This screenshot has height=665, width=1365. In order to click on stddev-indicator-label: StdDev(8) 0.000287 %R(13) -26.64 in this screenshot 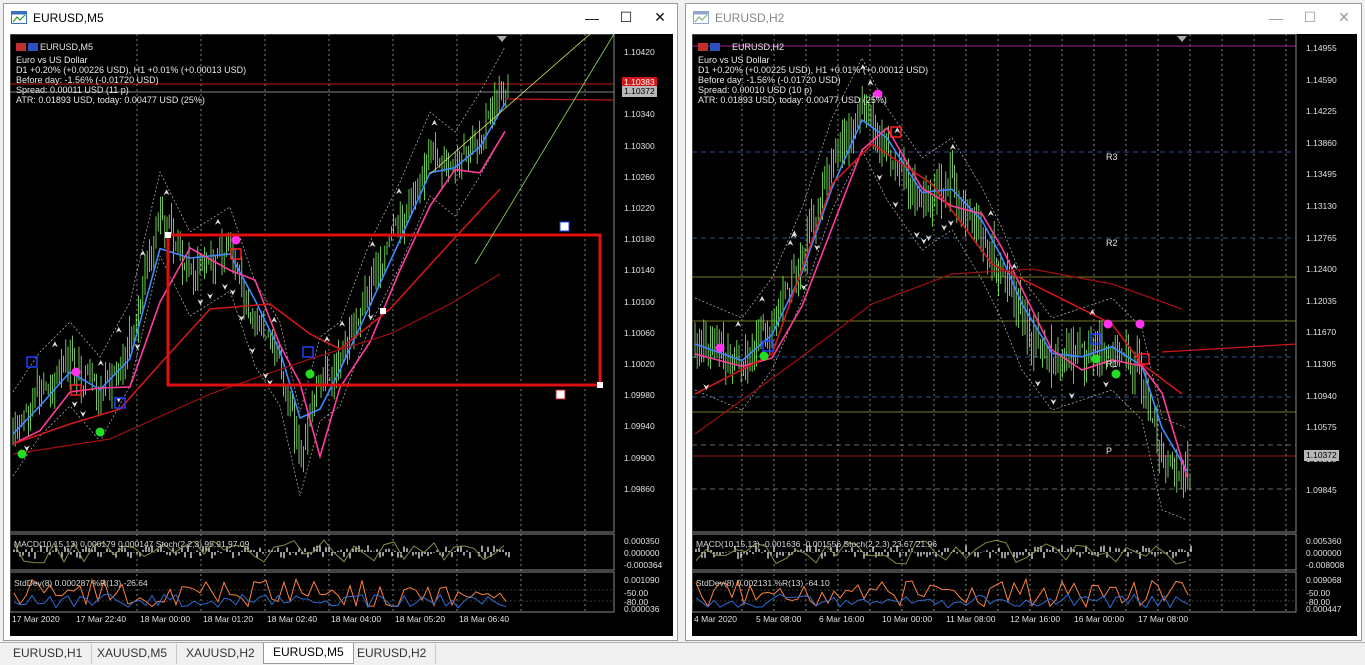, I will do `click(81, 583)`.